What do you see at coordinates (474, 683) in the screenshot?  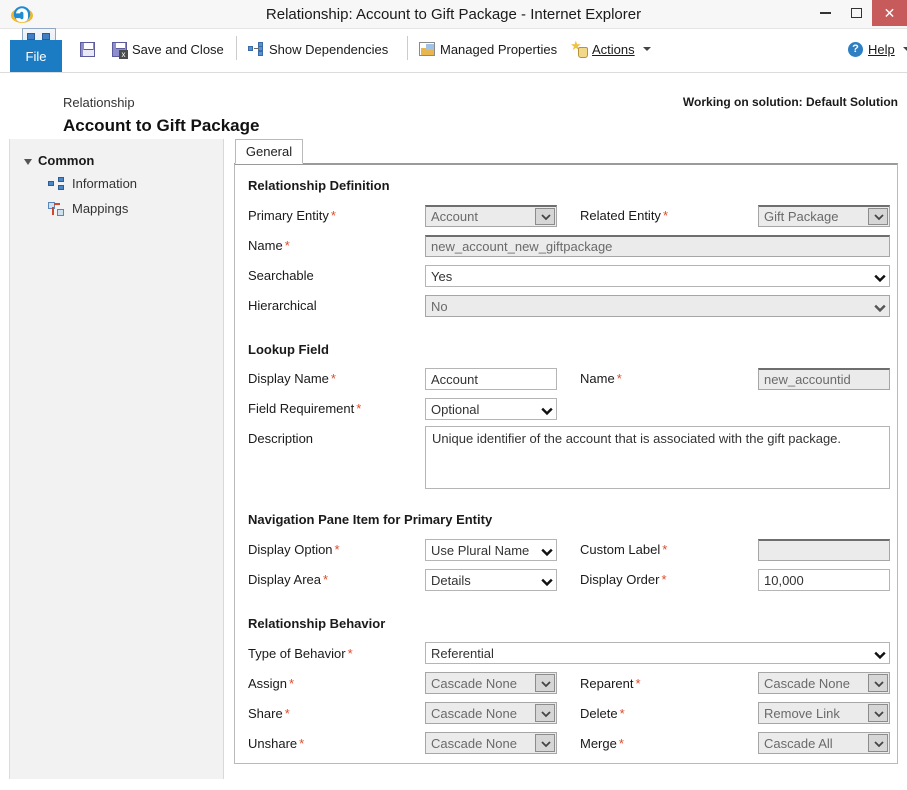 I see `assign-value: Cascade None` at bounding box center [474, 683].